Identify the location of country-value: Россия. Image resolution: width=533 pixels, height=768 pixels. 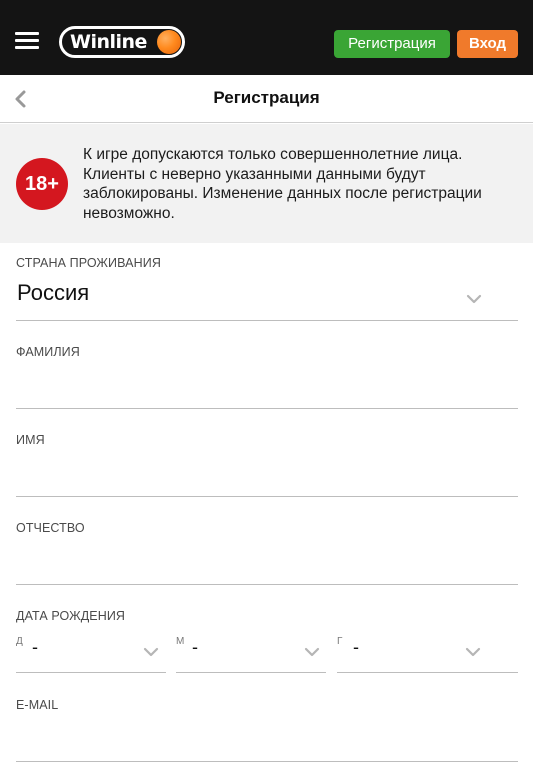
(53, 292).